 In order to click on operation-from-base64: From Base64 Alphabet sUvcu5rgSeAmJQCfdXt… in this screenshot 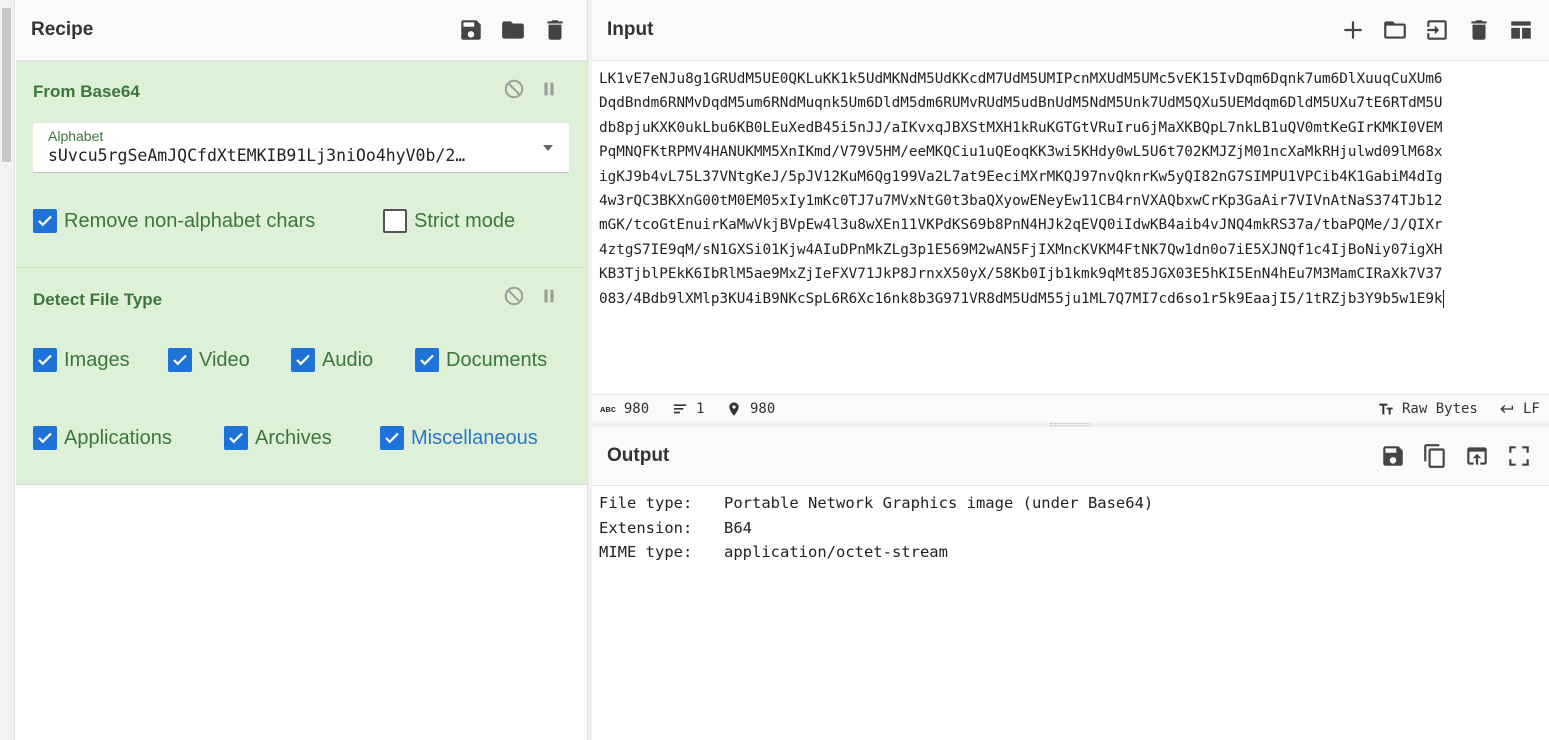, I will do `click(301, 164)`.